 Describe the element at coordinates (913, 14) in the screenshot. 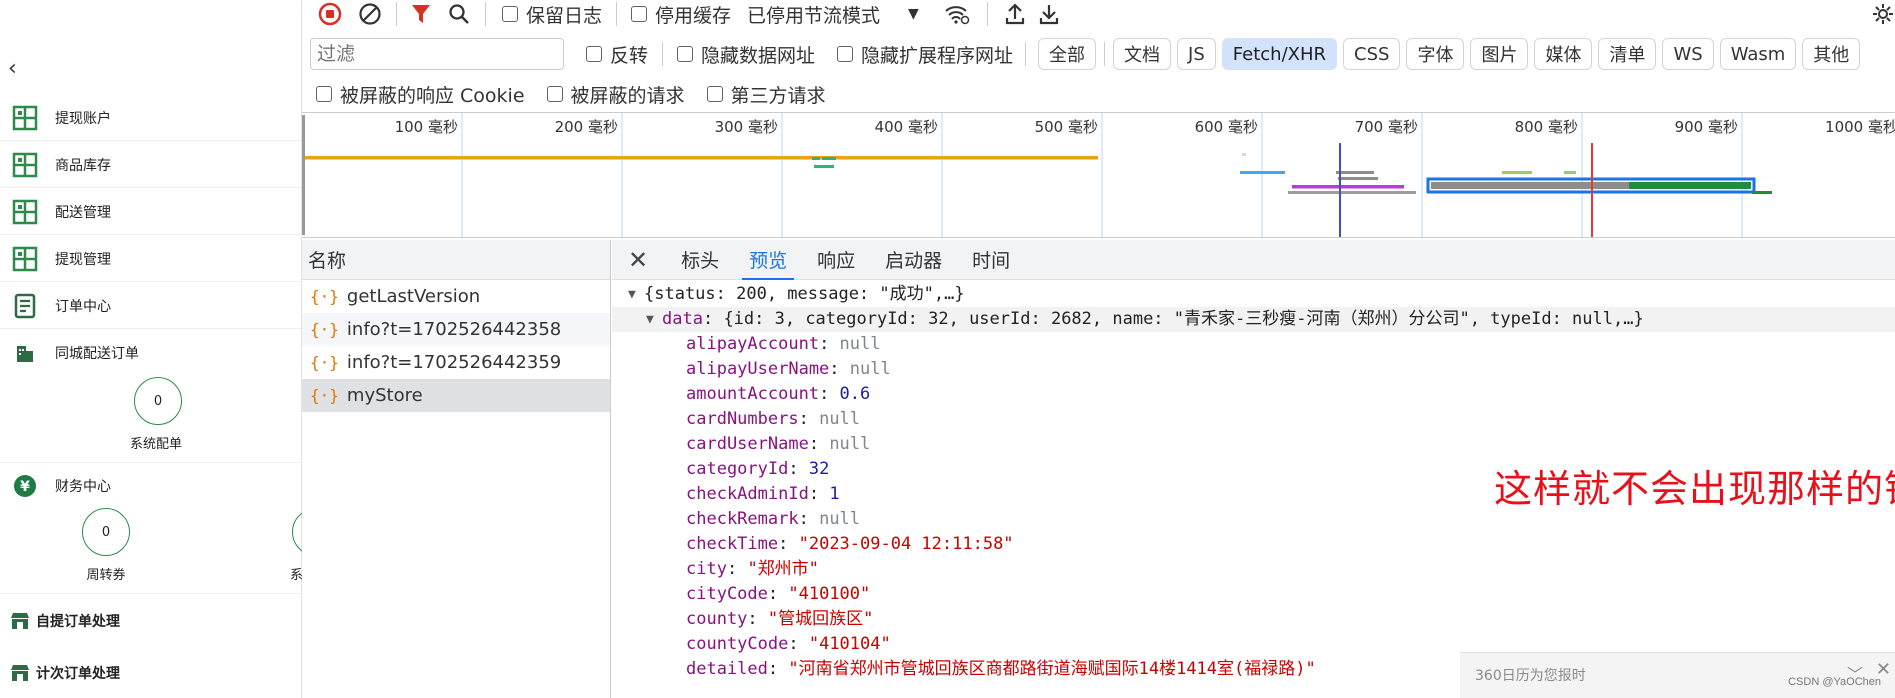

I see `chevron-down-icon: ▼` at that location.